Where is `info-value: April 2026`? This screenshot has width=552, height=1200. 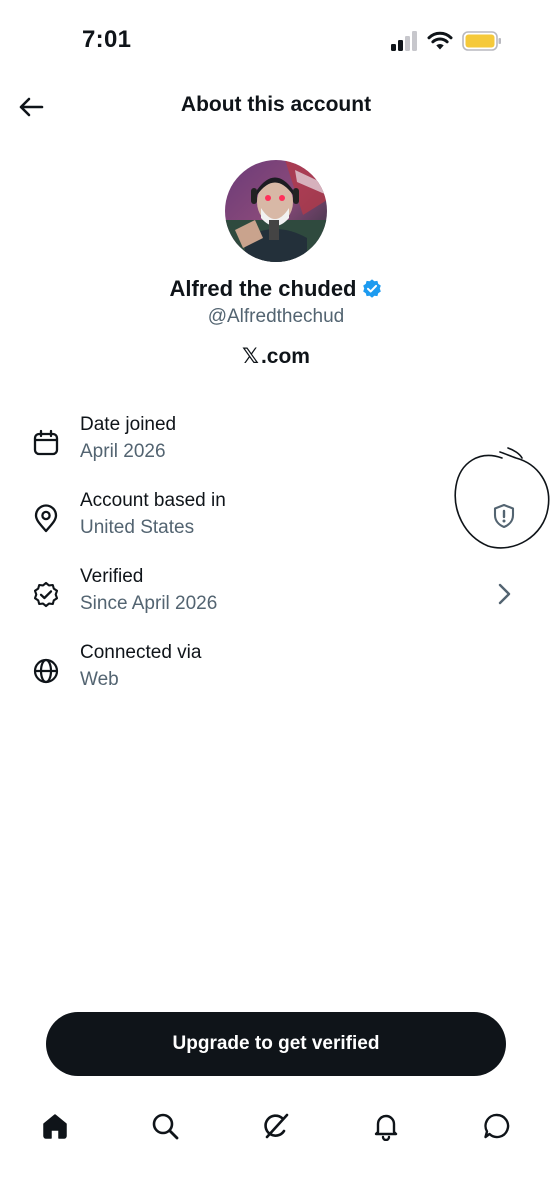
info-value: April 2026 is located at coordinates (123, 451).